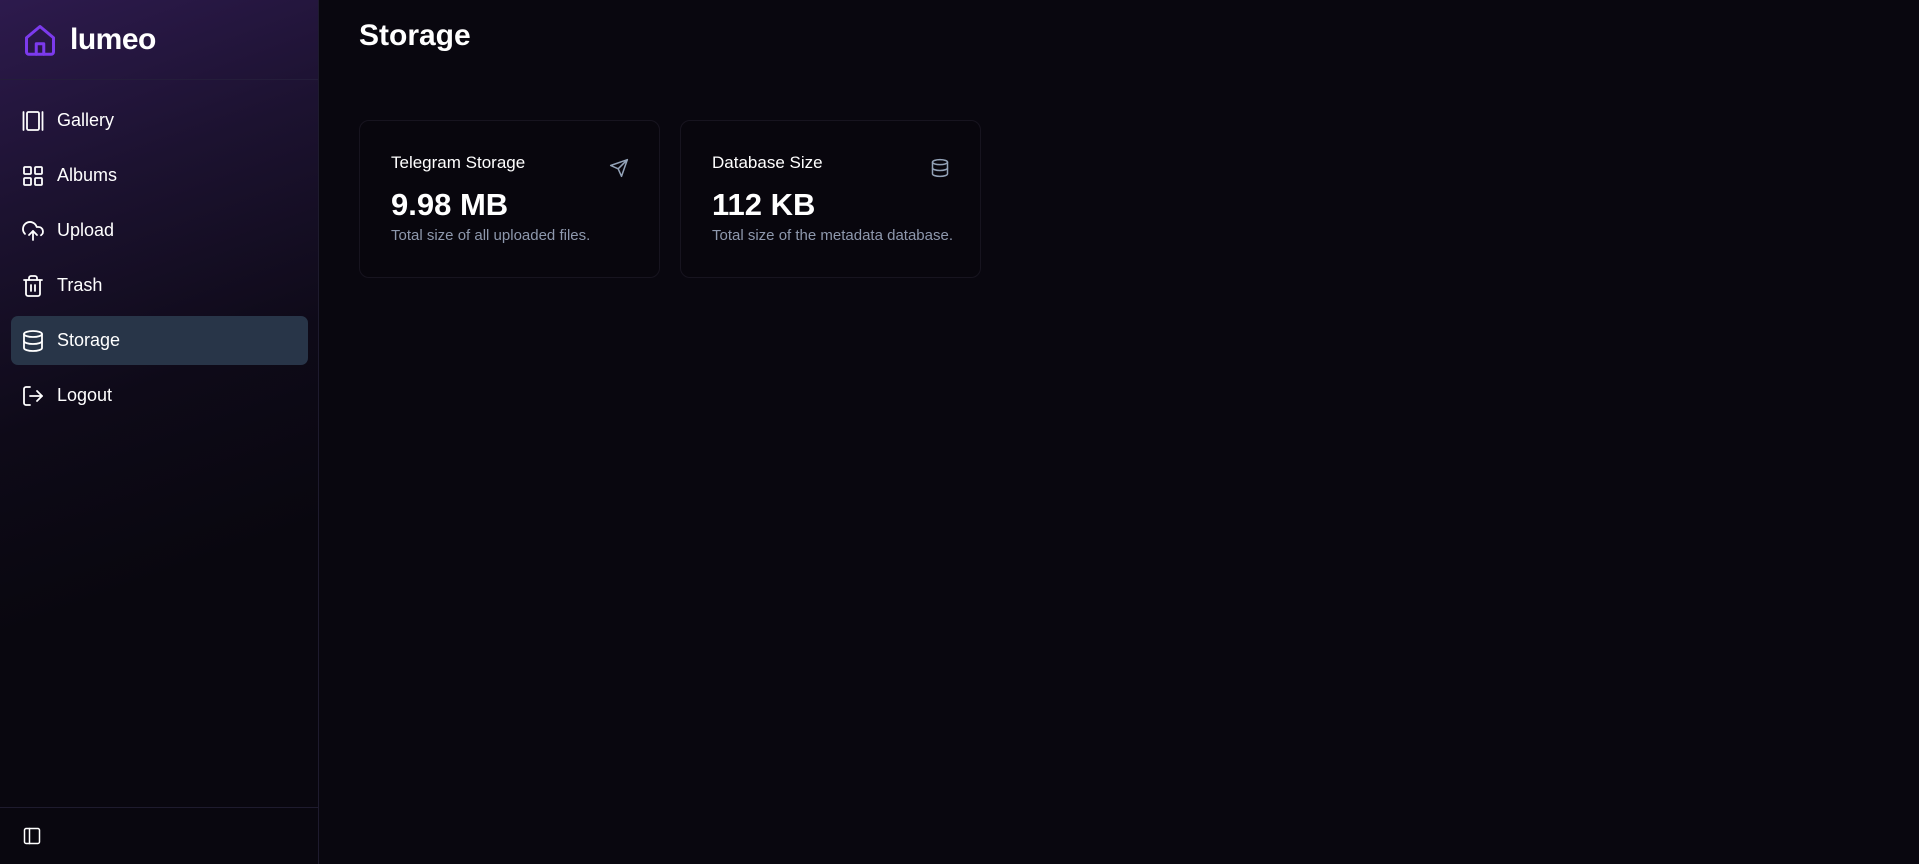  Describe the element at coordinates (86, 120) in the screenshot. I see `sidebar-item-label: Gallery` at that location.